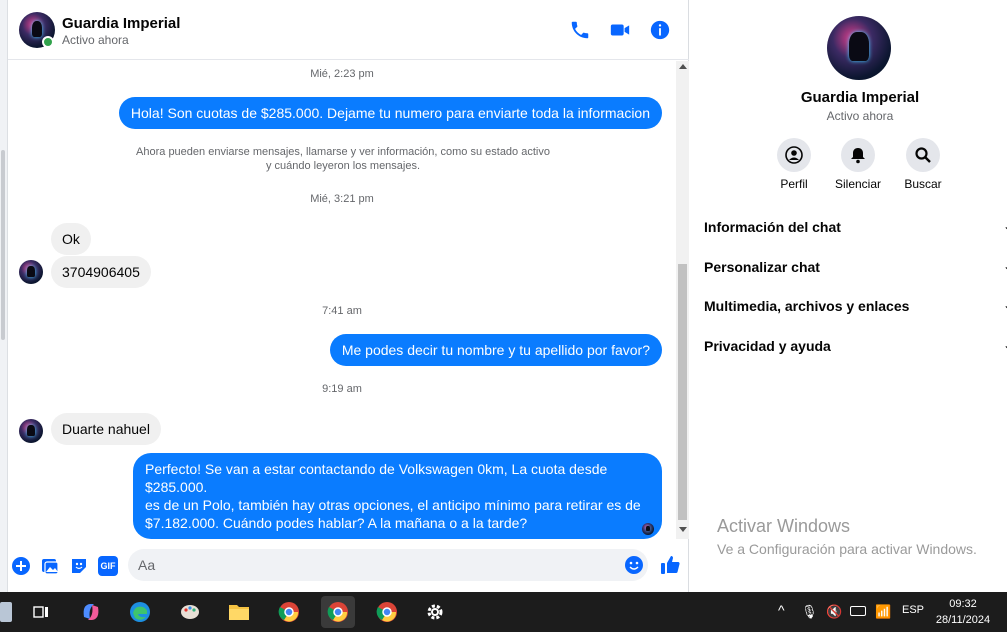 Image resolution: width=1007 pixels, height=632 pixels. I want to click on contact-status: Activo ahora, so click(95, 40).